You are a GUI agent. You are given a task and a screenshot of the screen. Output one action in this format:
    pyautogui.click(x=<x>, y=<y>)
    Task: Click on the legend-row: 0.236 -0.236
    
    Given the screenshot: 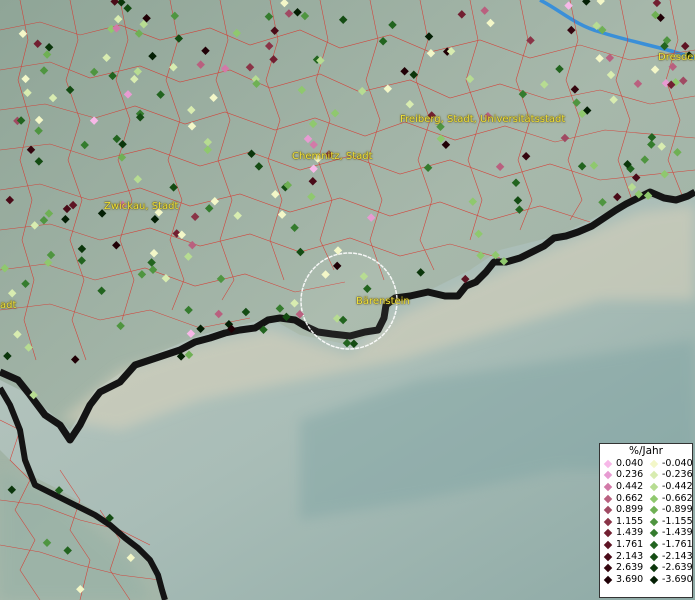 What is the action you would take?
    pyautogui.click(x=646, y=475)
    